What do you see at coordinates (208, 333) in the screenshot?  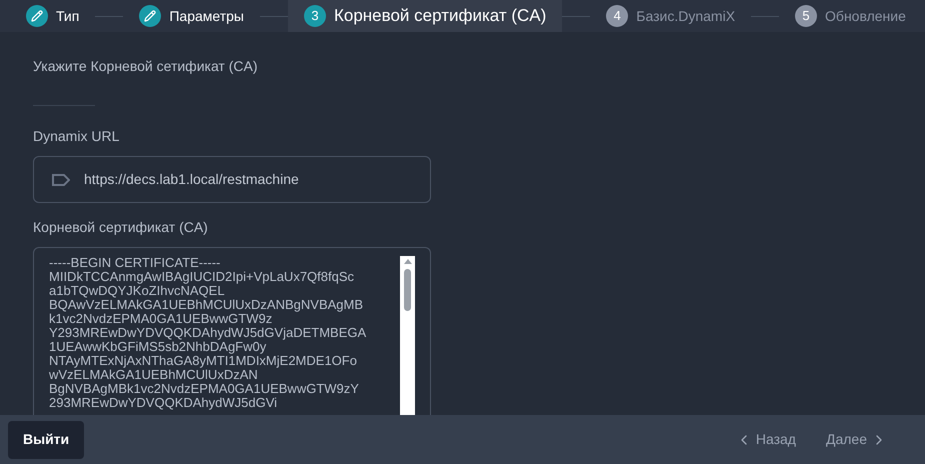 I see `certificate-line: Y293MREwDwYDVQQKDAhydWJ5dGVjaDETMBEGA` at bounding box center [208, 333].